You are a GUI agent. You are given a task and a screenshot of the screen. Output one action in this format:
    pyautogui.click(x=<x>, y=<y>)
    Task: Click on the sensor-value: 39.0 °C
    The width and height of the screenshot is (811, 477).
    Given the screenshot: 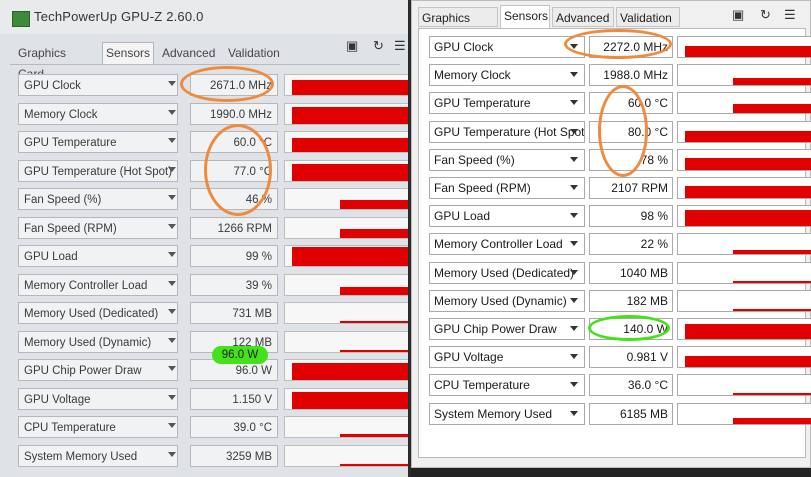 What is the action you would take?
    pyautogui.click(x=234, y=427)
    